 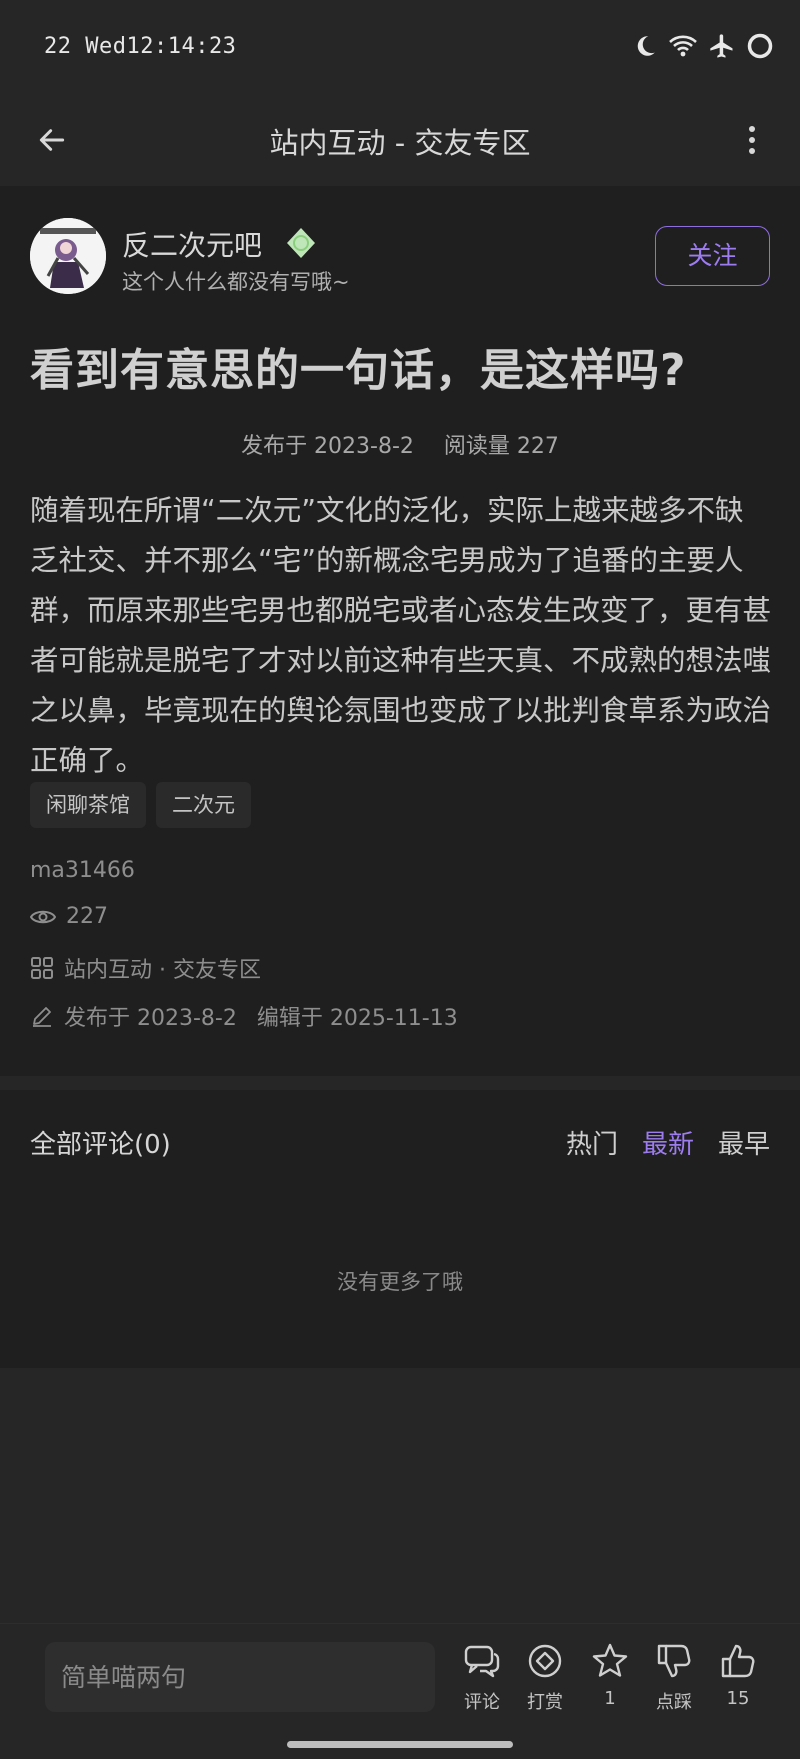 What do you see at coordinates (545, 1702) in the screenshot?
I see `reward-label: 打赏` at bounding box center [545, 1702].